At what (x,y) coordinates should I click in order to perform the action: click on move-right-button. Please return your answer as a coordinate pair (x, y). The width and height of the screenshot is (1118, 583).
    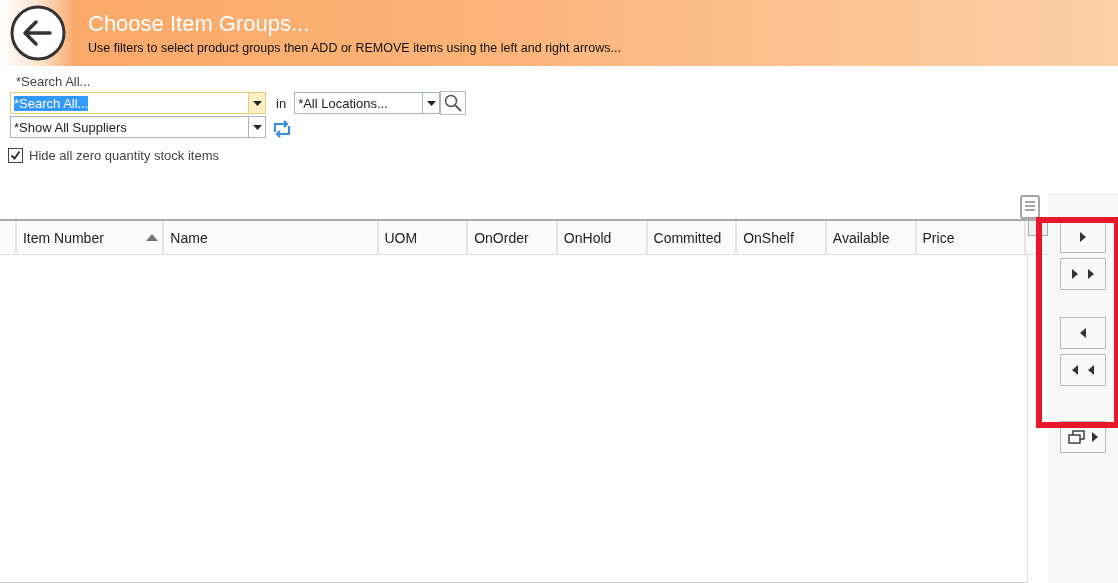
    Looking at the image, I should click on (1083, 274).